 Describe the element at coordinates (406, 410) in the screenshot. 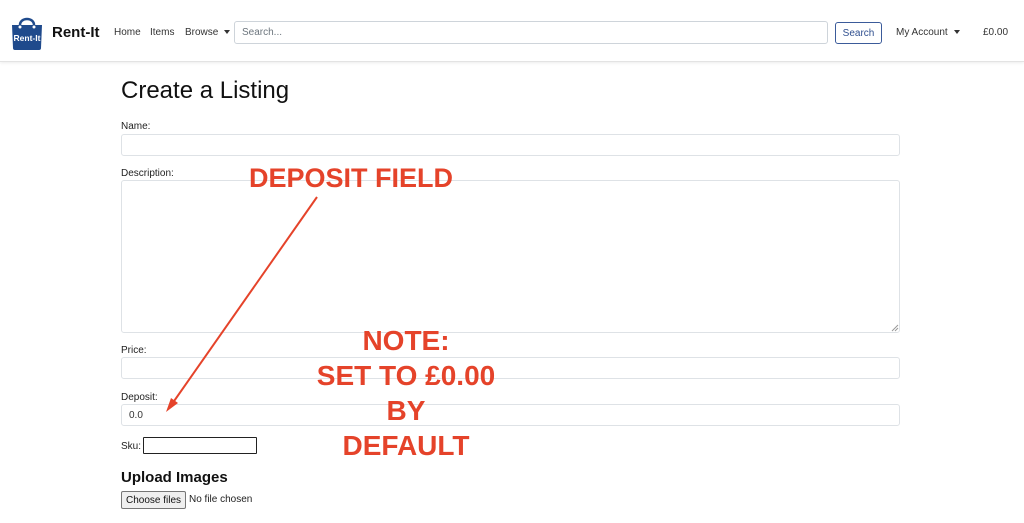

I see `note-line: BY` at that location.